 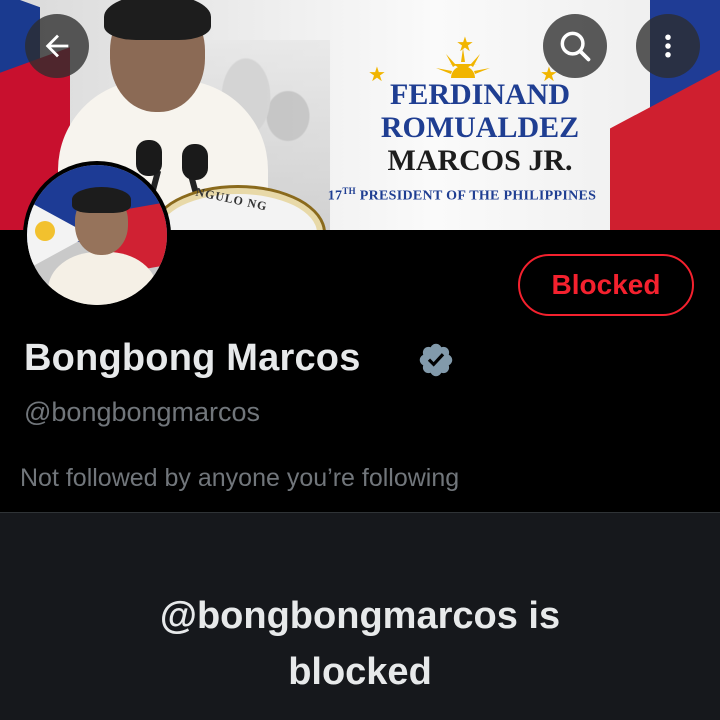 What do you see at coordinates (335, 196) in the screenshot?
I see `subhead-number: 17` at bounding box center [335, 196].